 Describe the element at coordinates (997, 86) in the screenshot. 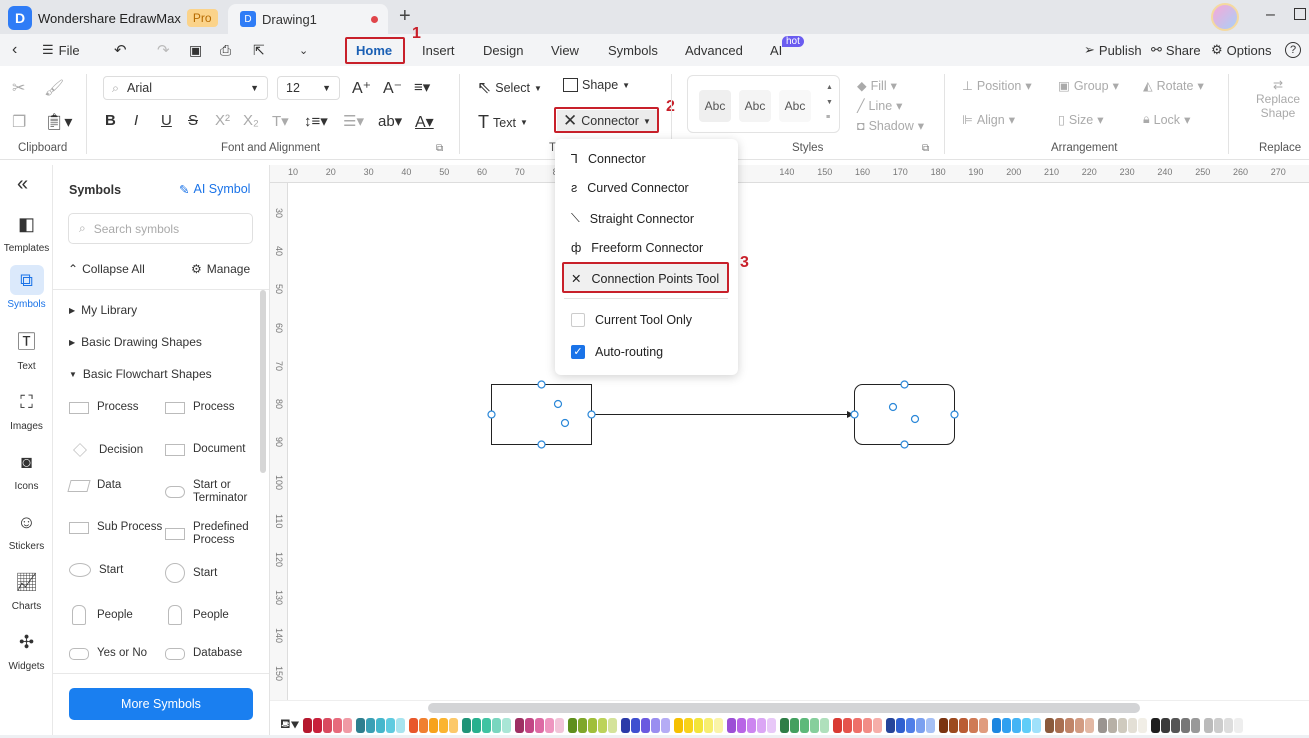

I see `position-button: ⊥ Position ▾` at that location.